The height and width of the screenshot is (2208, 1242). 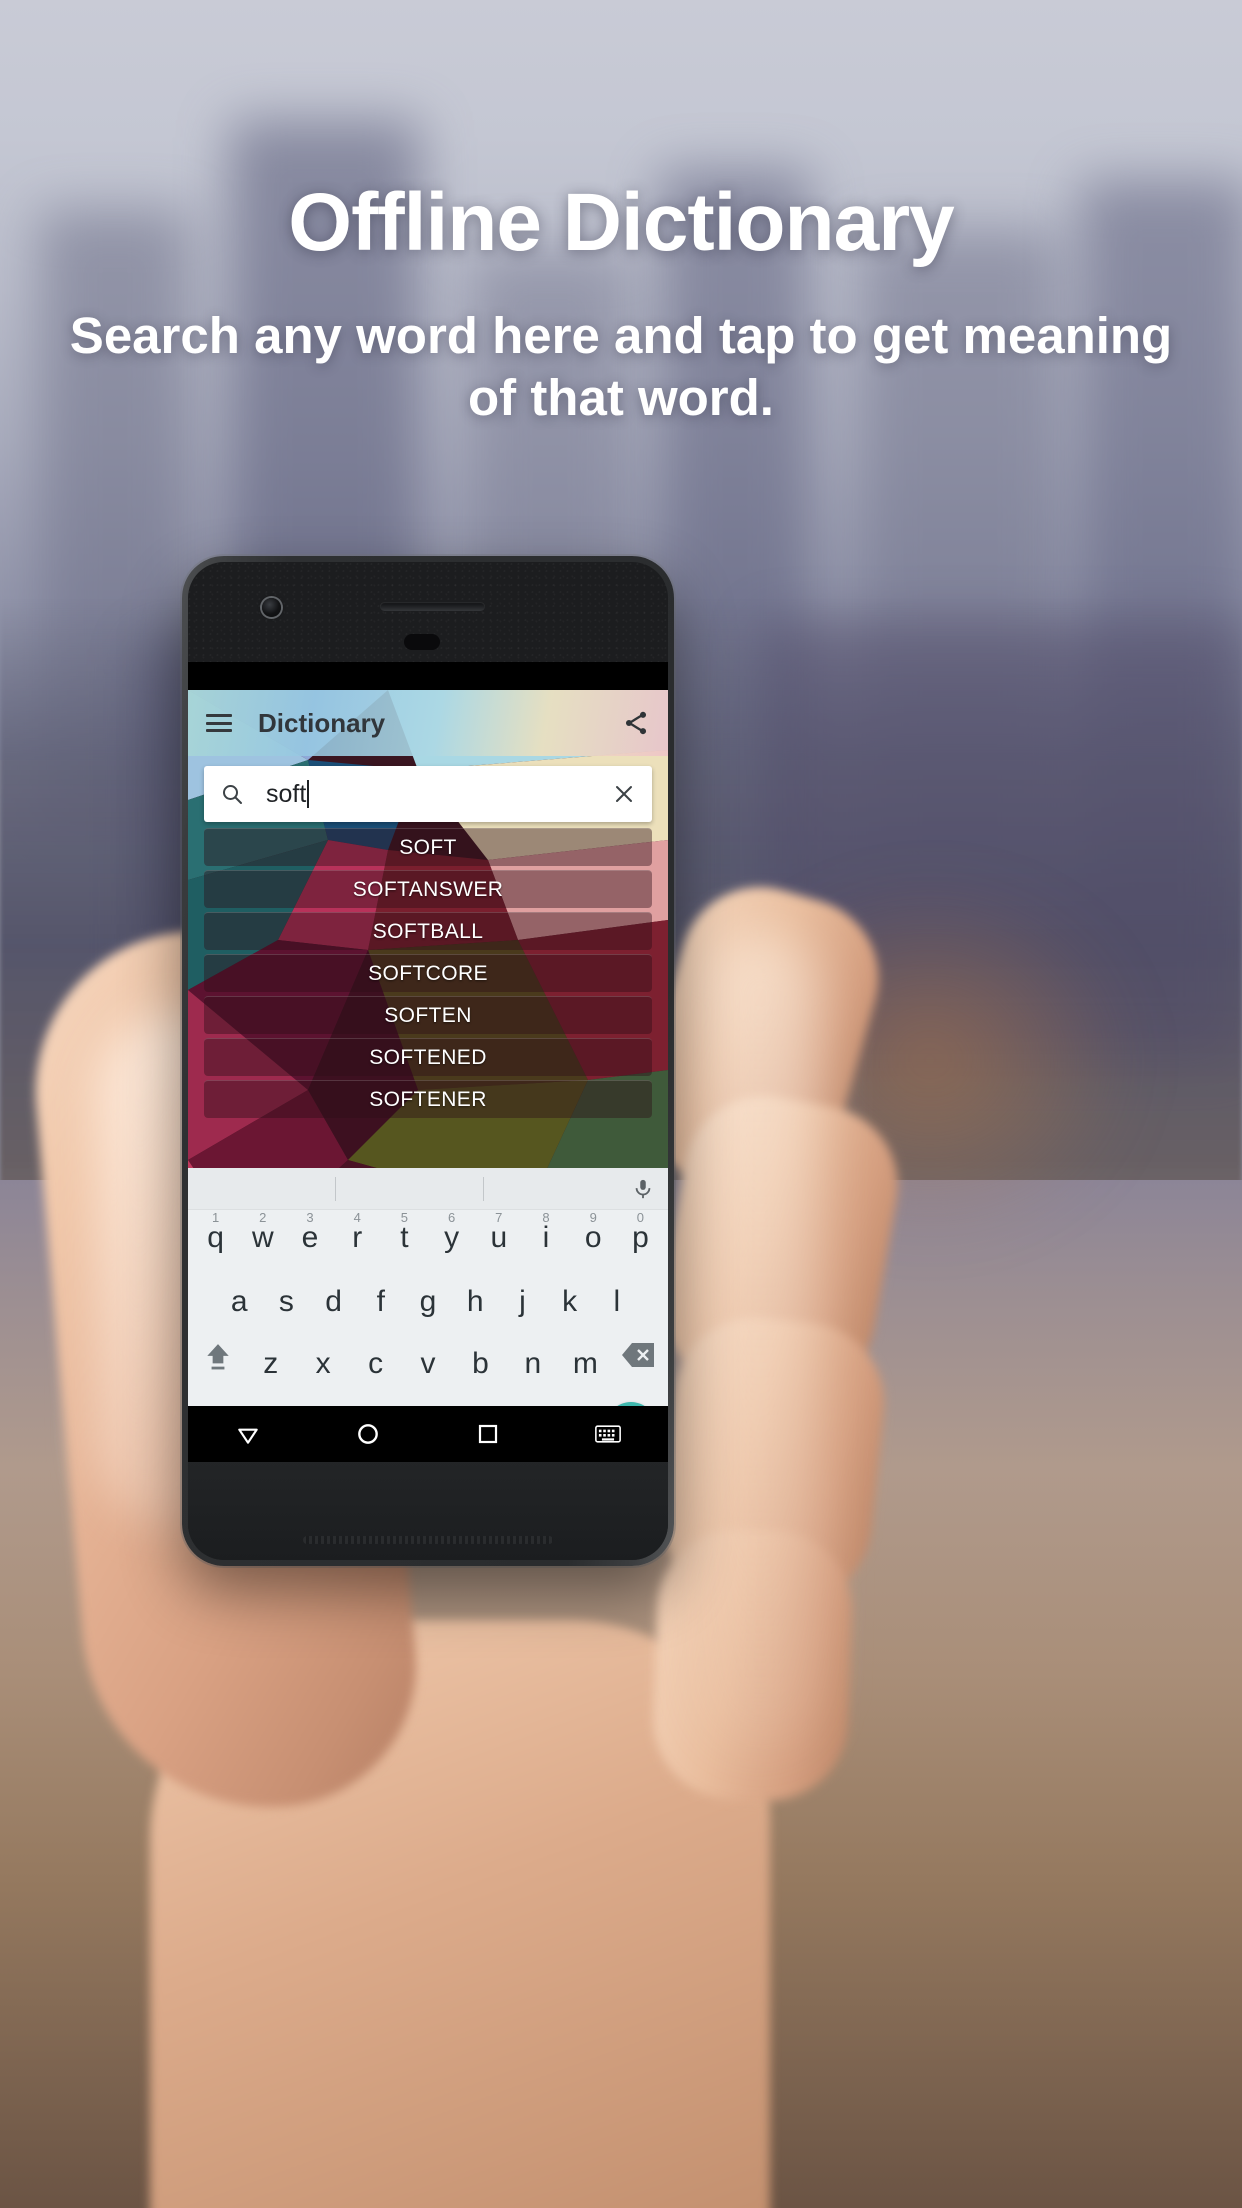 I want to click on key-a: a, so click(x=239, y=1302).